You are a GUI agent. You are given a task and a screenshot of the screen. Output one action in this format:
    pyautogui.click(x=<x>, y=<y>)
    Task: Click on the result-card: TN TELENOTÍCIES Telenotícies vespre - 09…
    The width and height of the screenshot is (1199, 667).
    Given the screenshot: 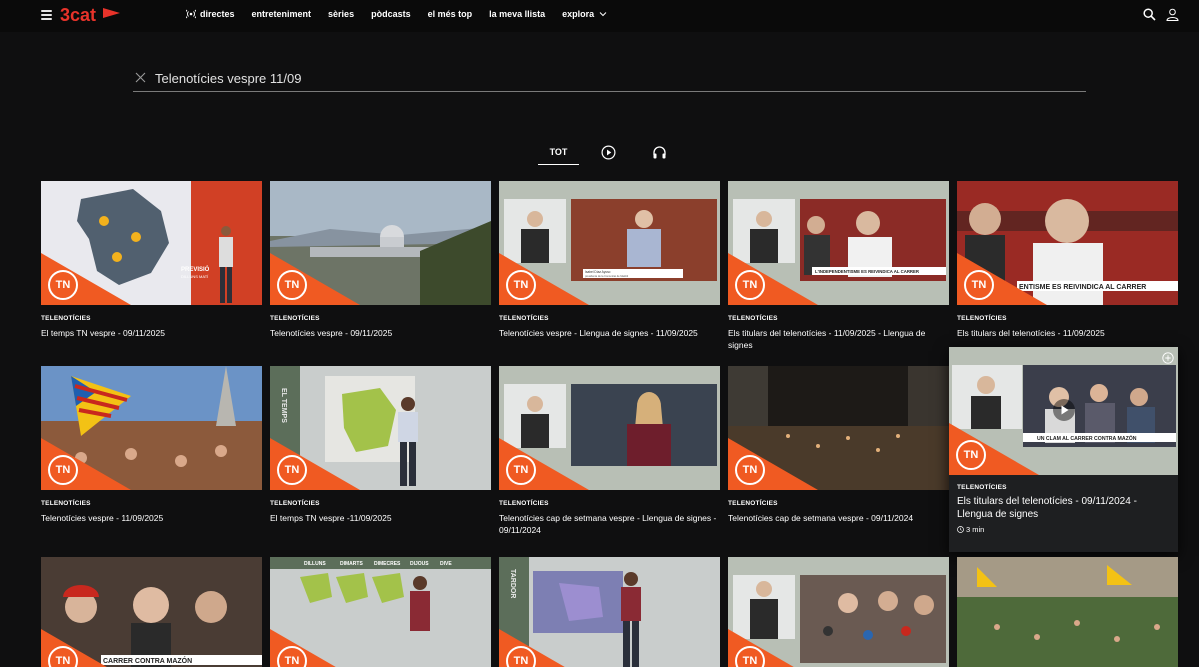 What is the action you would take?
    pyautogui.click(x=380, y=260)
    